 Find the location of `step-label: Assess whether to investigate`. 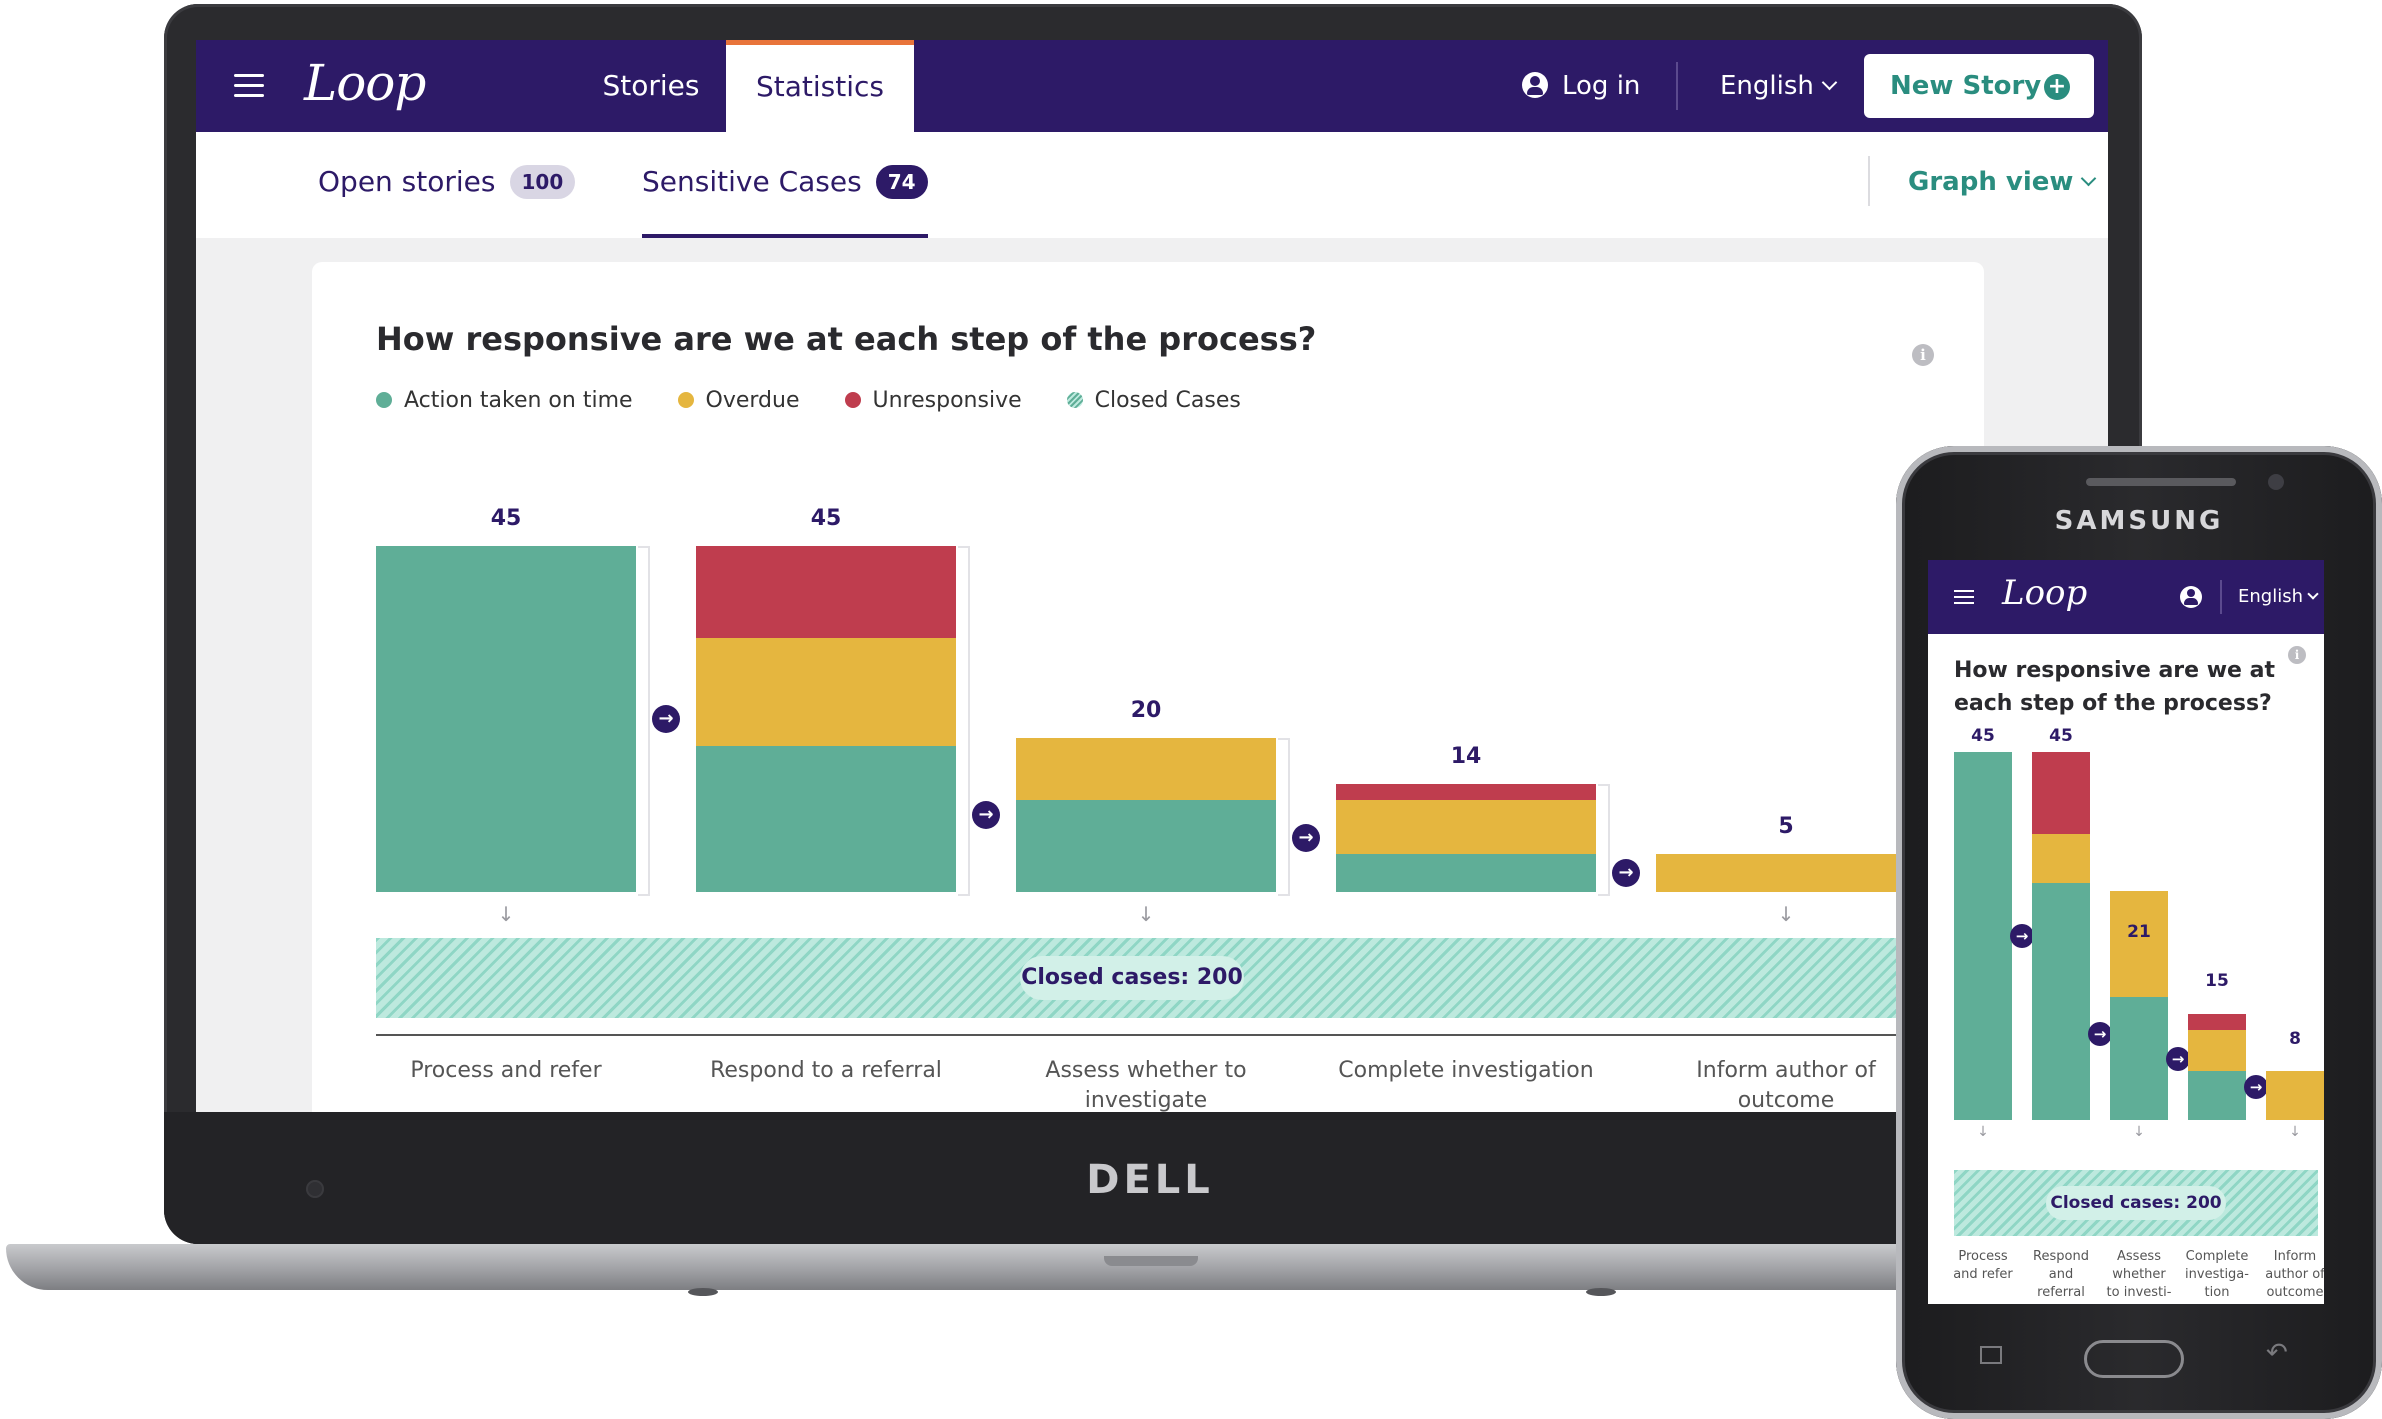

step-label: Assess whether to investigate is located at coordinates (1146, 1085).